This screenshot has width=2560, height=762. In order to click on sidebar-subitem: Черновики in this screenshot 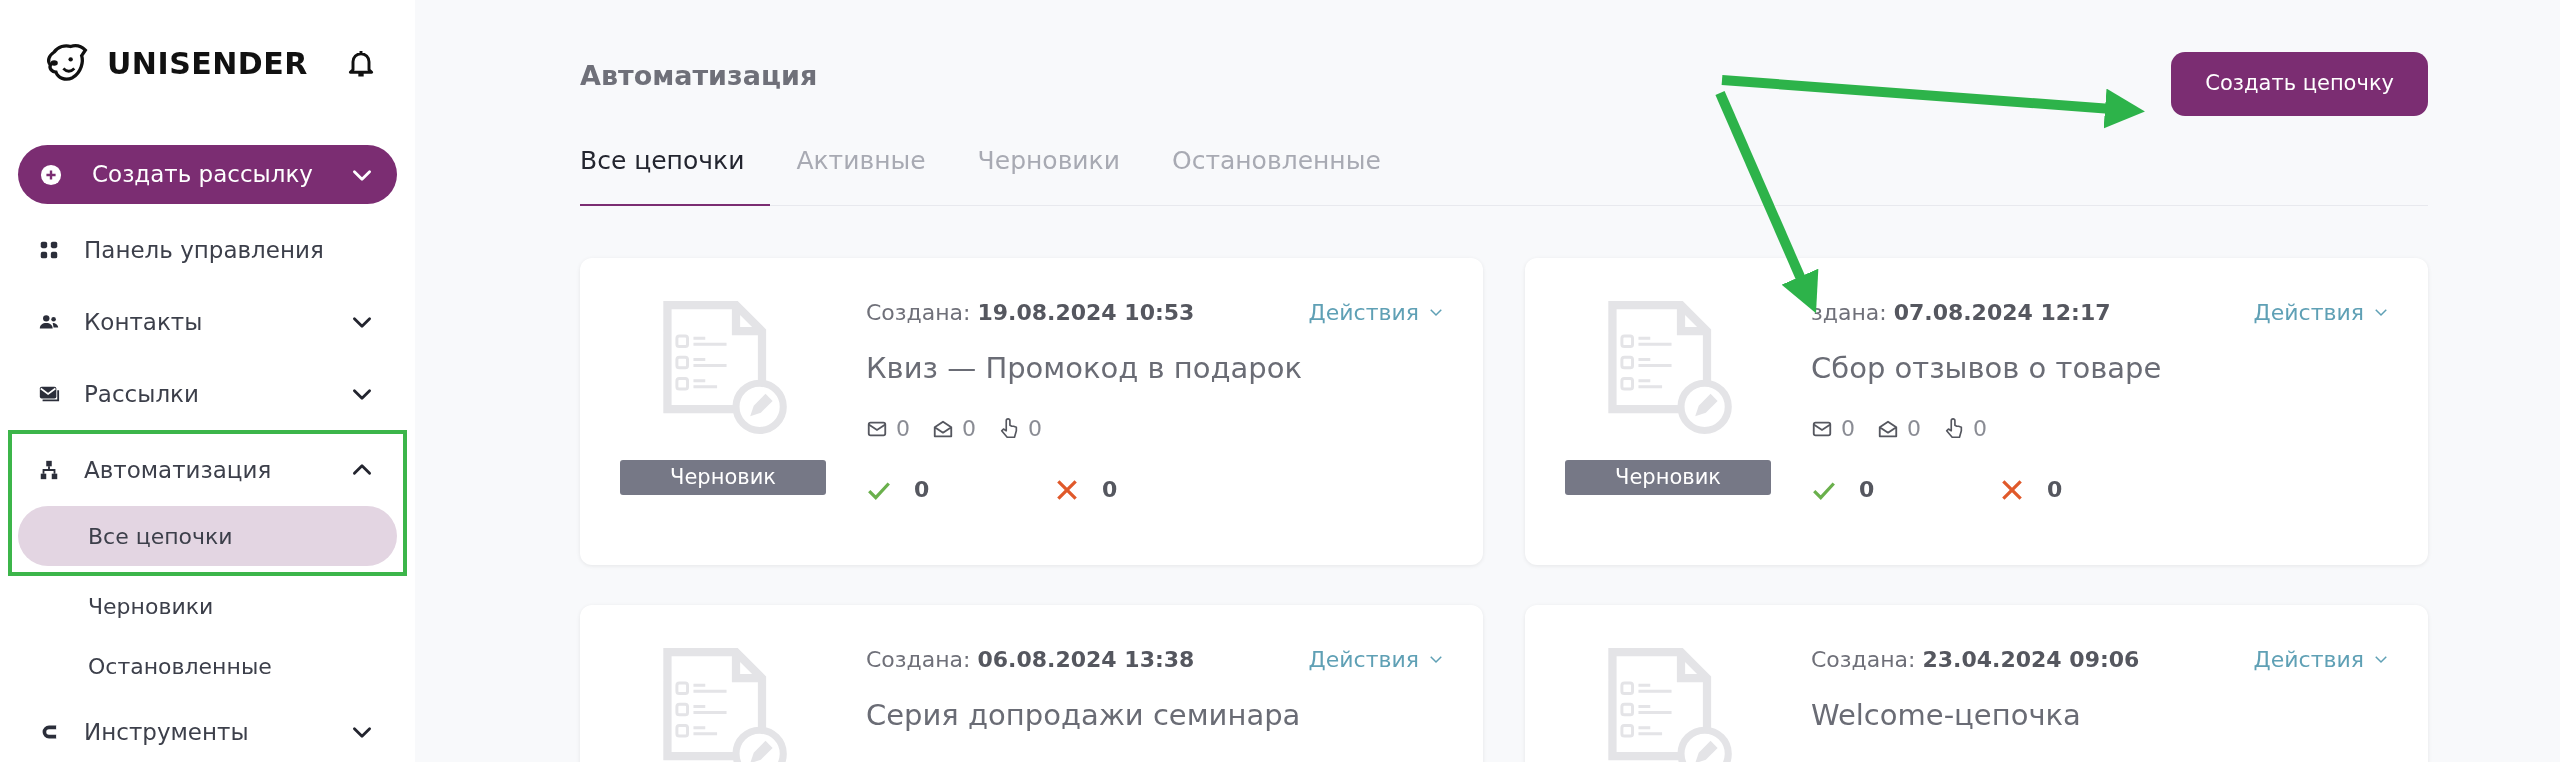, I will do `click(207, 606)`.